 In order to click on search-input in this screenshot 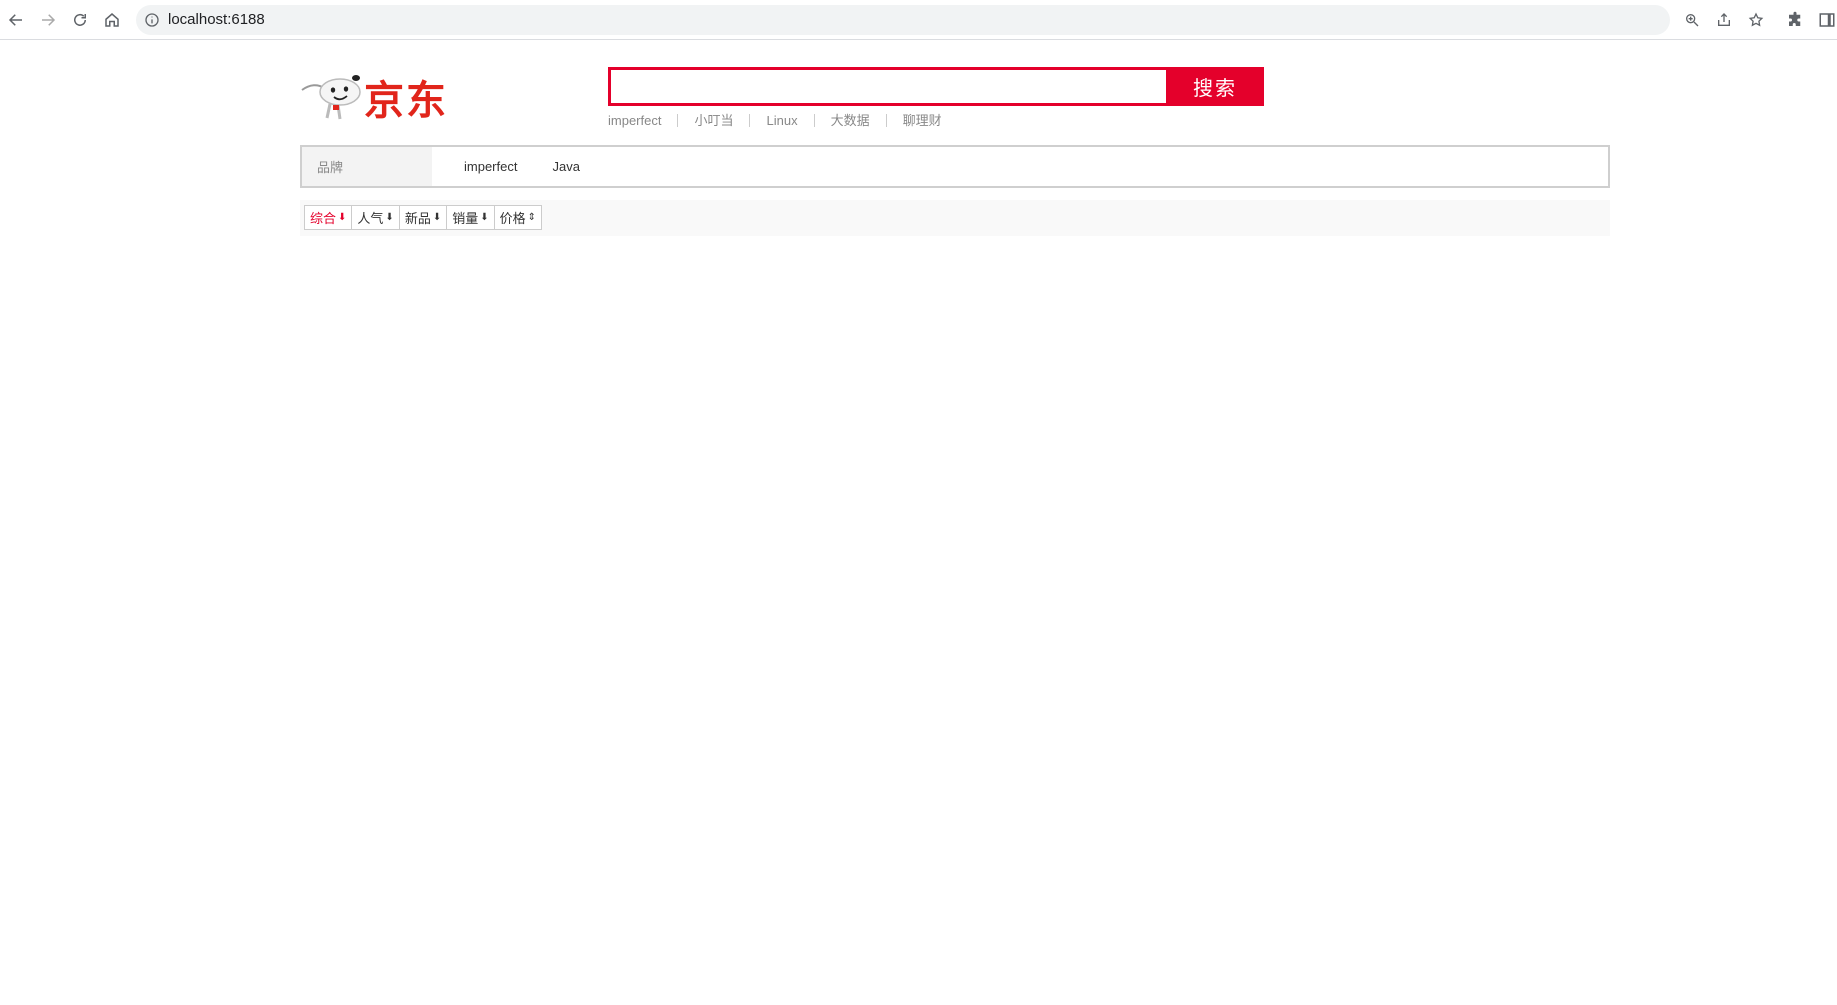, I will do `click(888, 86)`.